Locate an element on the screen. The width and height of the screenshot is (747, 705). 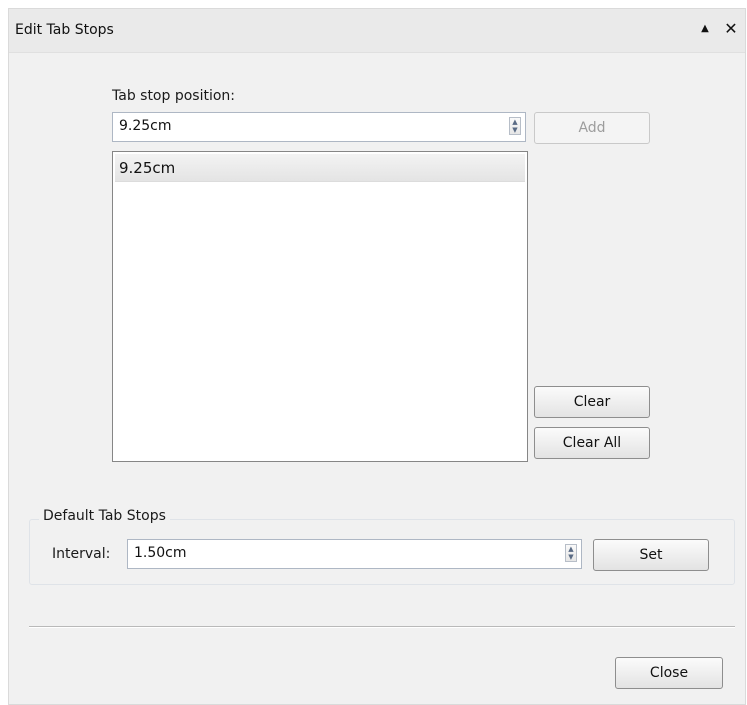
add-button: Add is located at coordinates (592, 128).